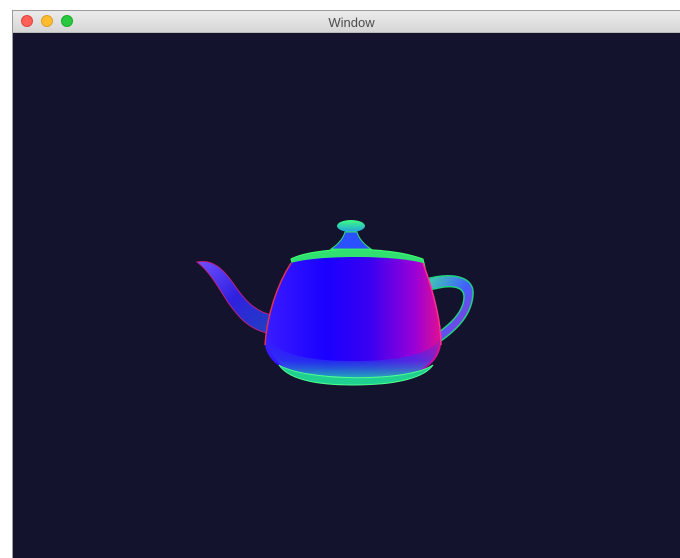 This screenshot has width=680, height=558. Describe the element at coordinates (233, 297) in the screenshot. I see `teapot-spout` at that location.